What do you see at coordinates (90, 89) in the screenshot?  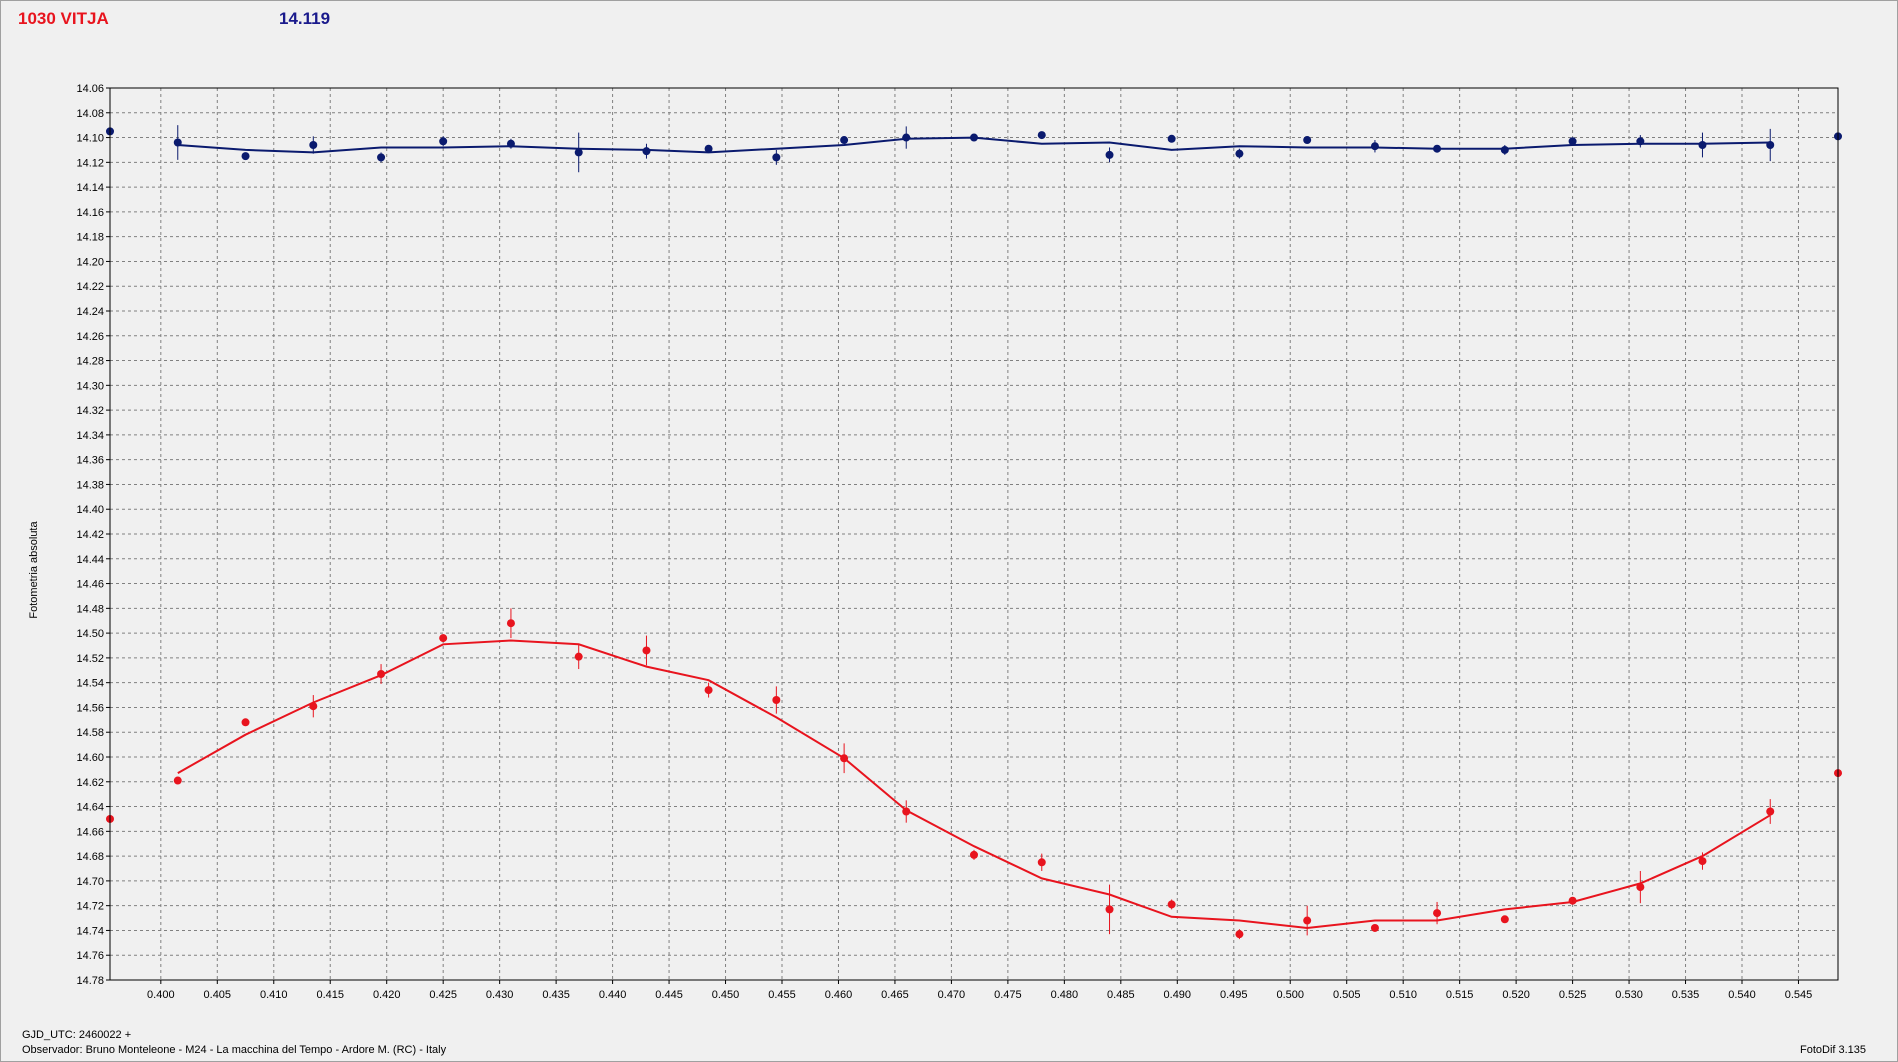 I see `y-tick-label: 14.06` at bounding box center [90, 89].